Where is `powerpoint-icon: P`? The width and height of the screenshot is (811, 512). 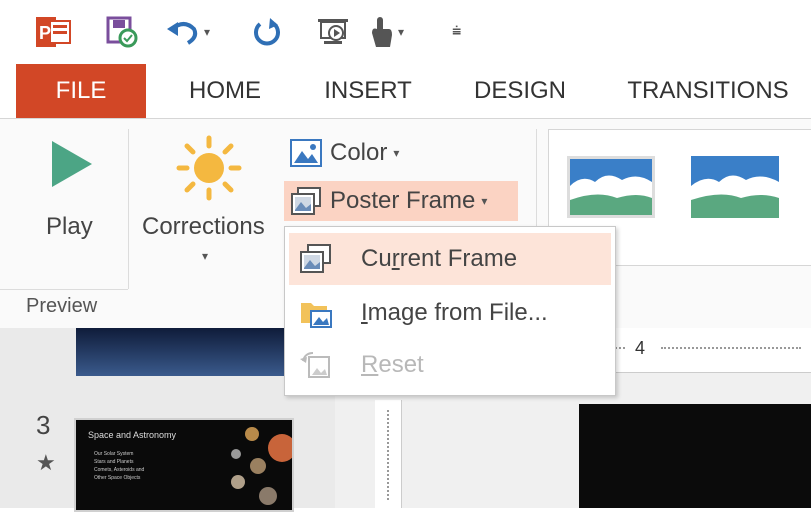 powerpoint-icon: P is located at coordinates (54, 32).